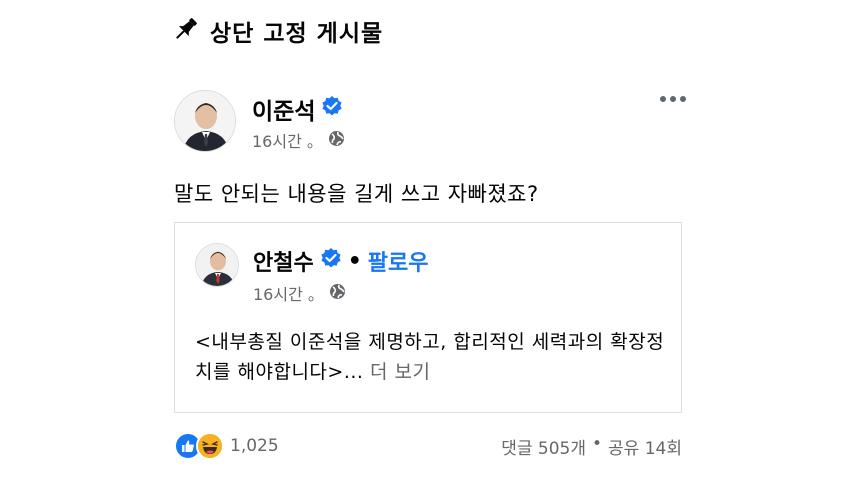  Describe the element at coordinates (428, 447) in the screenshot. I see `post-footer: 1,025 댓글 505개 • 공유 14회` at that location.